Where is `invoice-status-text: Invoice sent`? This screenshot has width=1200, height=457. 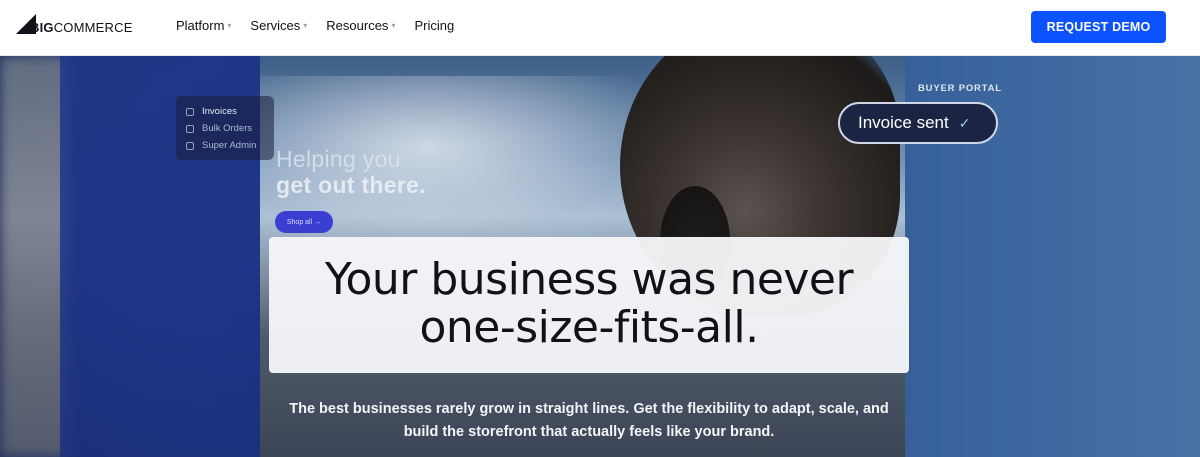
invoice-status-text: Invoice sent is located at coordinates (903, 122).